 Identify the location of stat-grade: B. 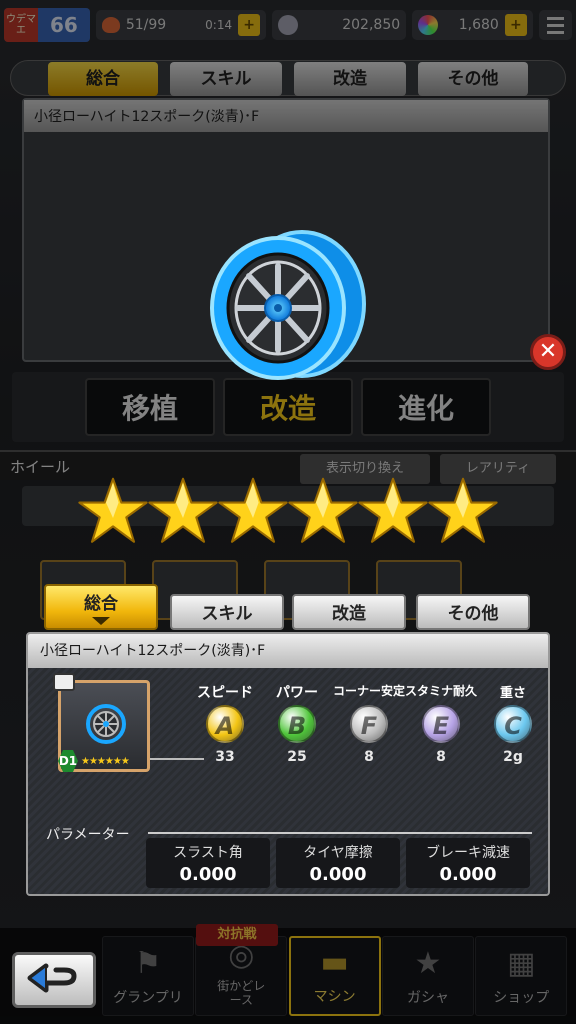
(297, 724).